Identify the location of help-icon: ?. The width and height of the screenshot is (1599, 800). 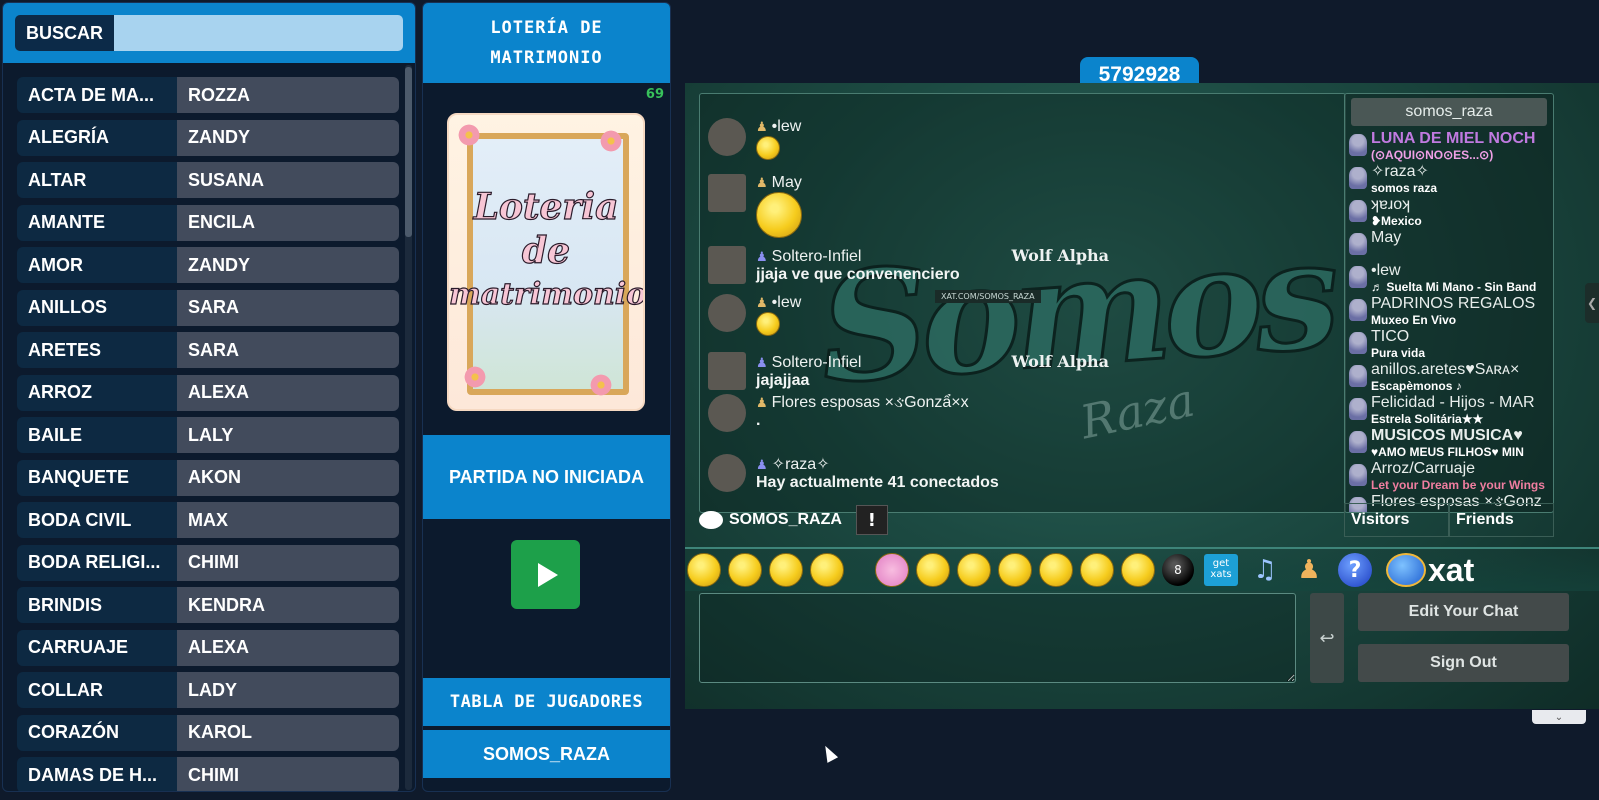
(1355, 570).